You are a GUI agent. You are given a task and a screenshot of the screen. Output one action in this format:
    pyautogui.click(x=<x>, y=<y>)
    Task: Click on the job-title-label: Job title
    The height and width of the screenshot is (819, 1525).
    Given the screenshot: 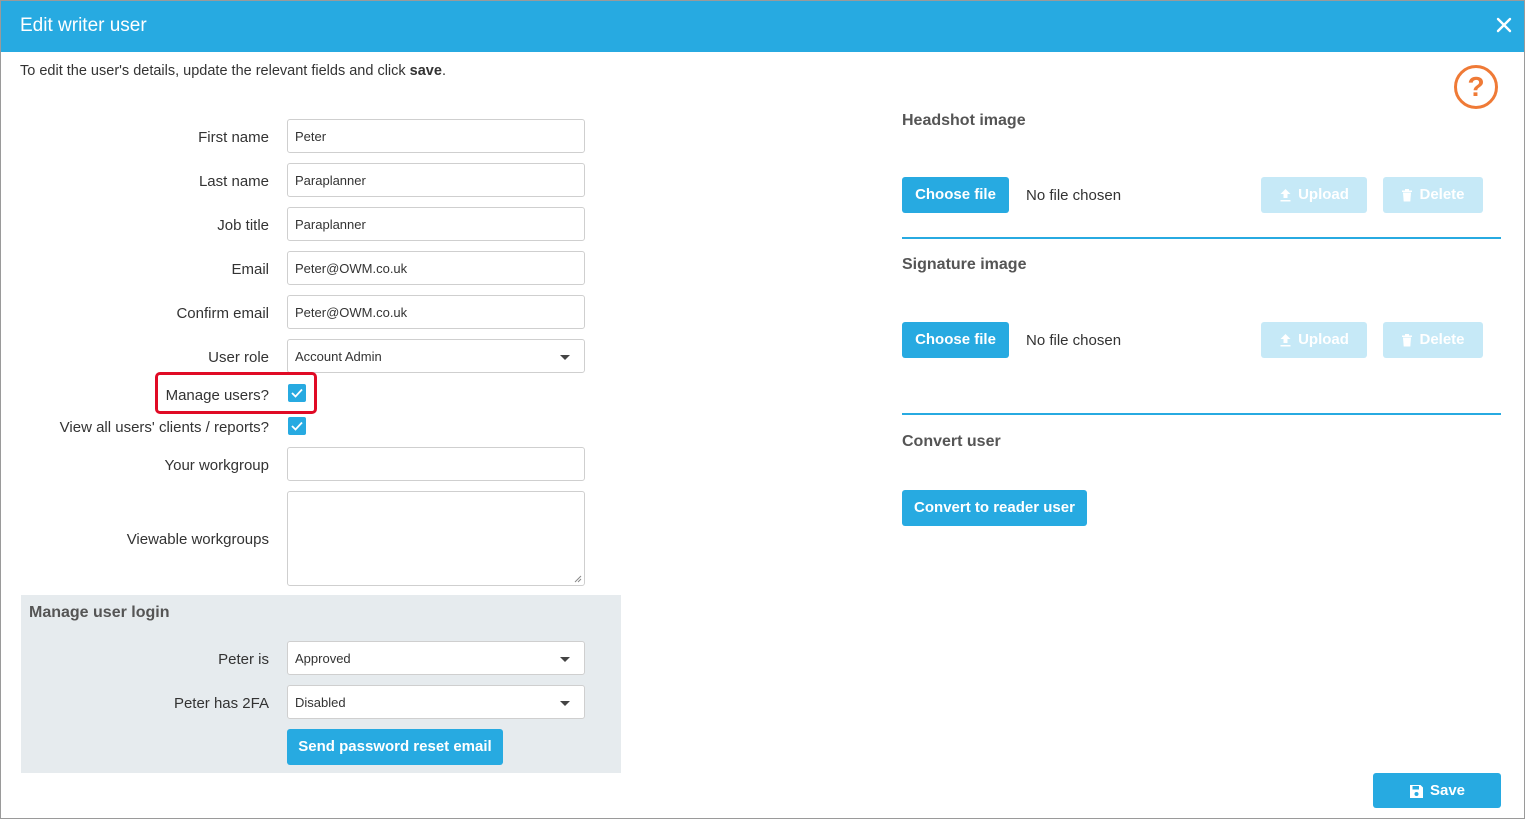 What is the action you would take?
    pyautogui.click(x=243, y=225)
    